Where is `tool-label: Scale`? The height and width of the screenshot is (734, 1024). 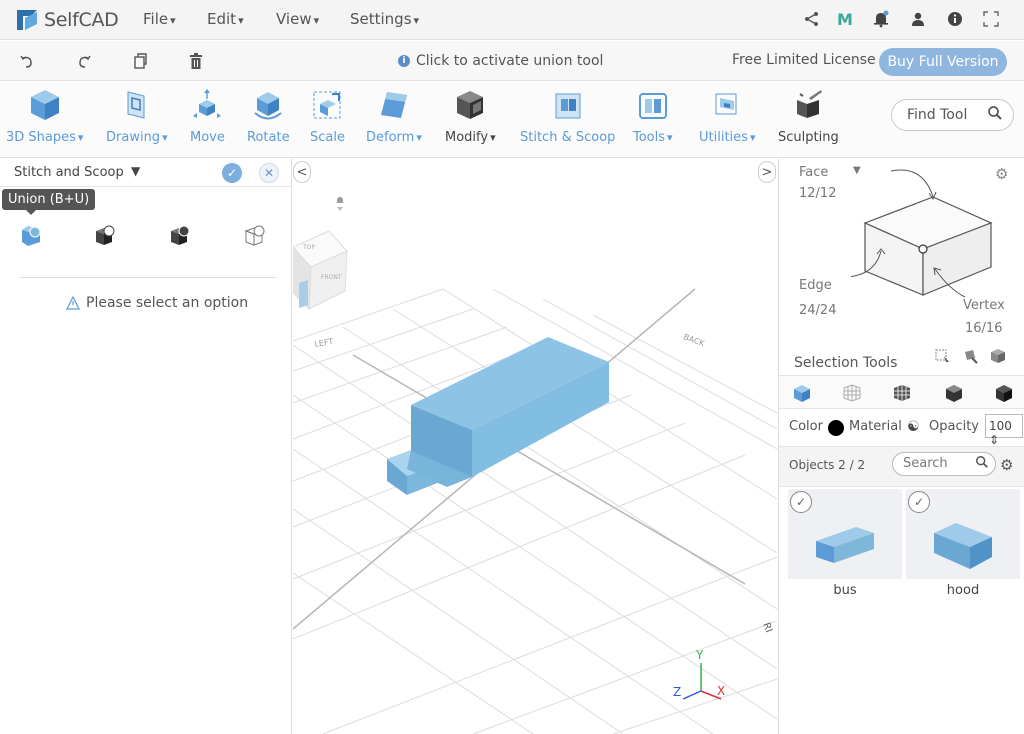 tool-label: Scale is located at coordinates (327, 137).